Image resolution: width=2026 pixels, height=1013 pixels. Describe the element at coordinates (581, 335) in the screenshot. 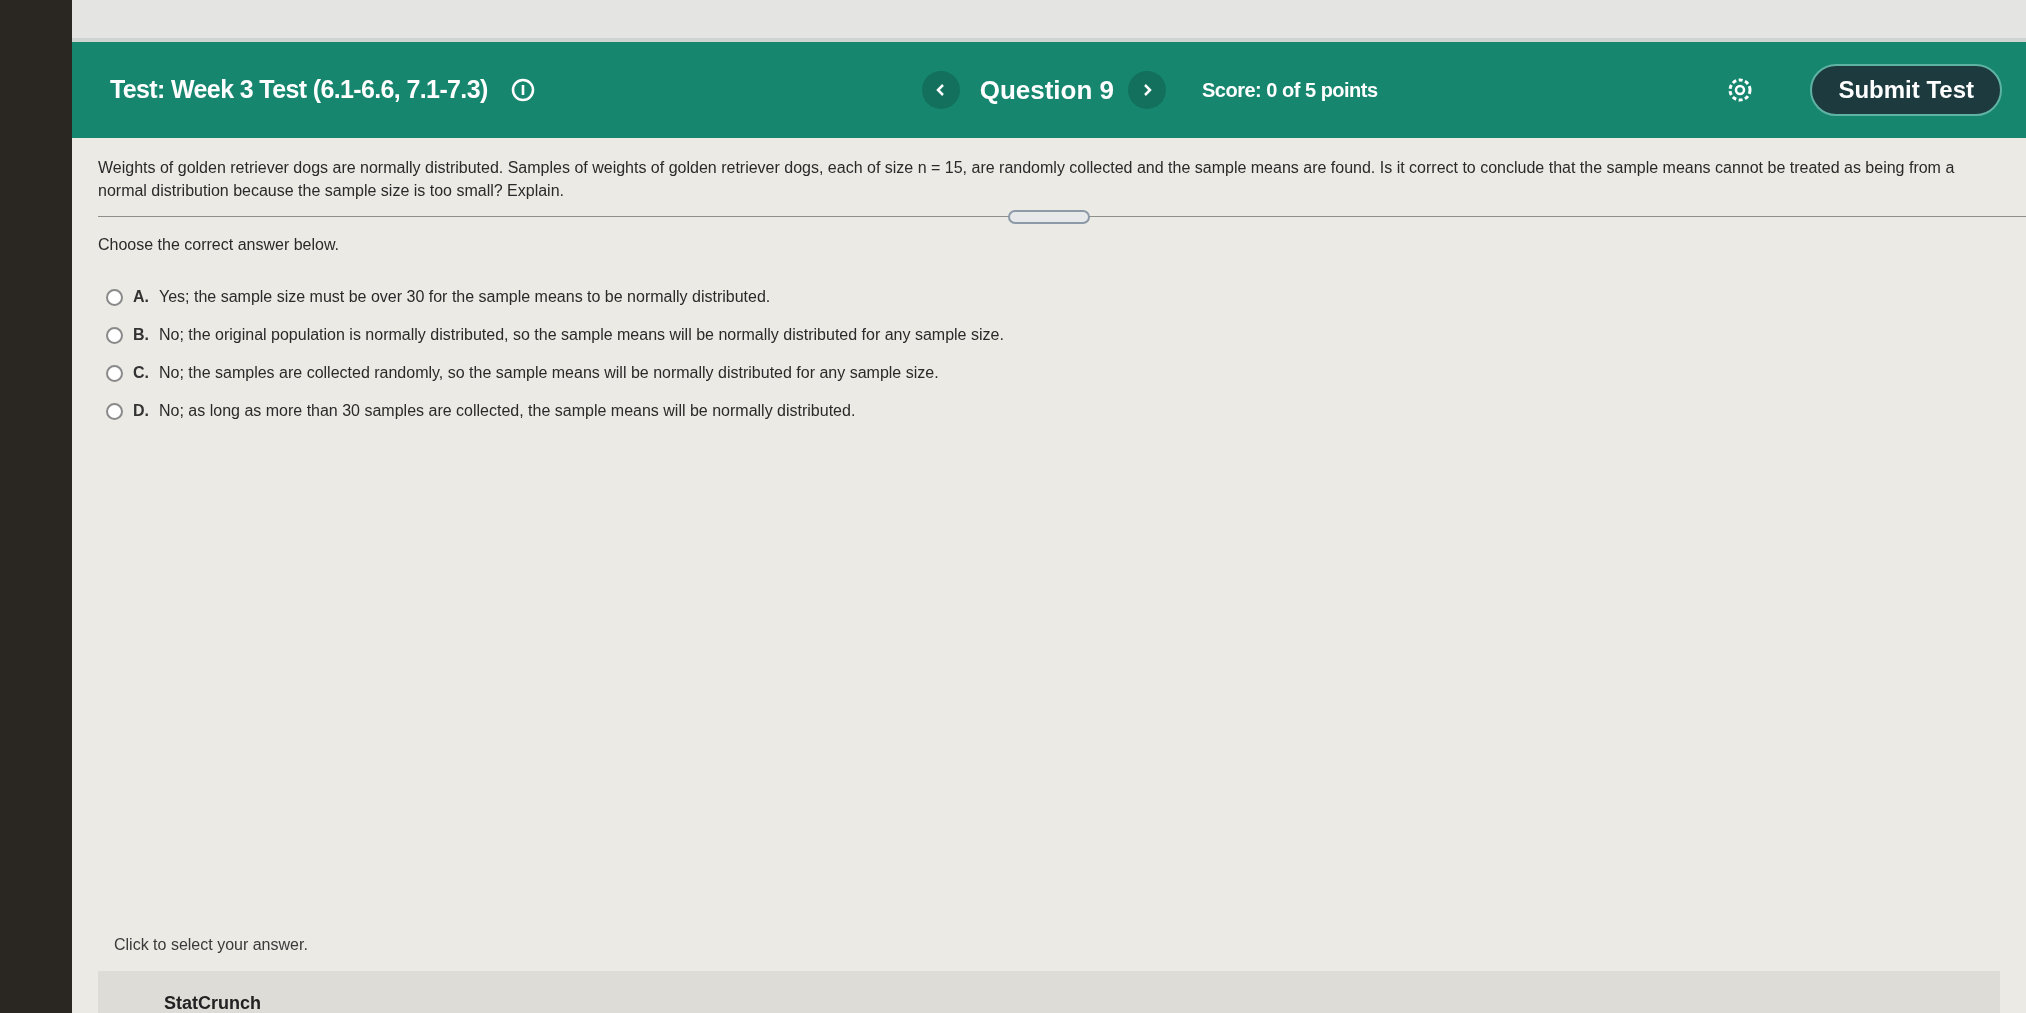

I see `option-text: No; the original population is normally distributed, so the sample means will be normally distributed for any sample size.` at that location.